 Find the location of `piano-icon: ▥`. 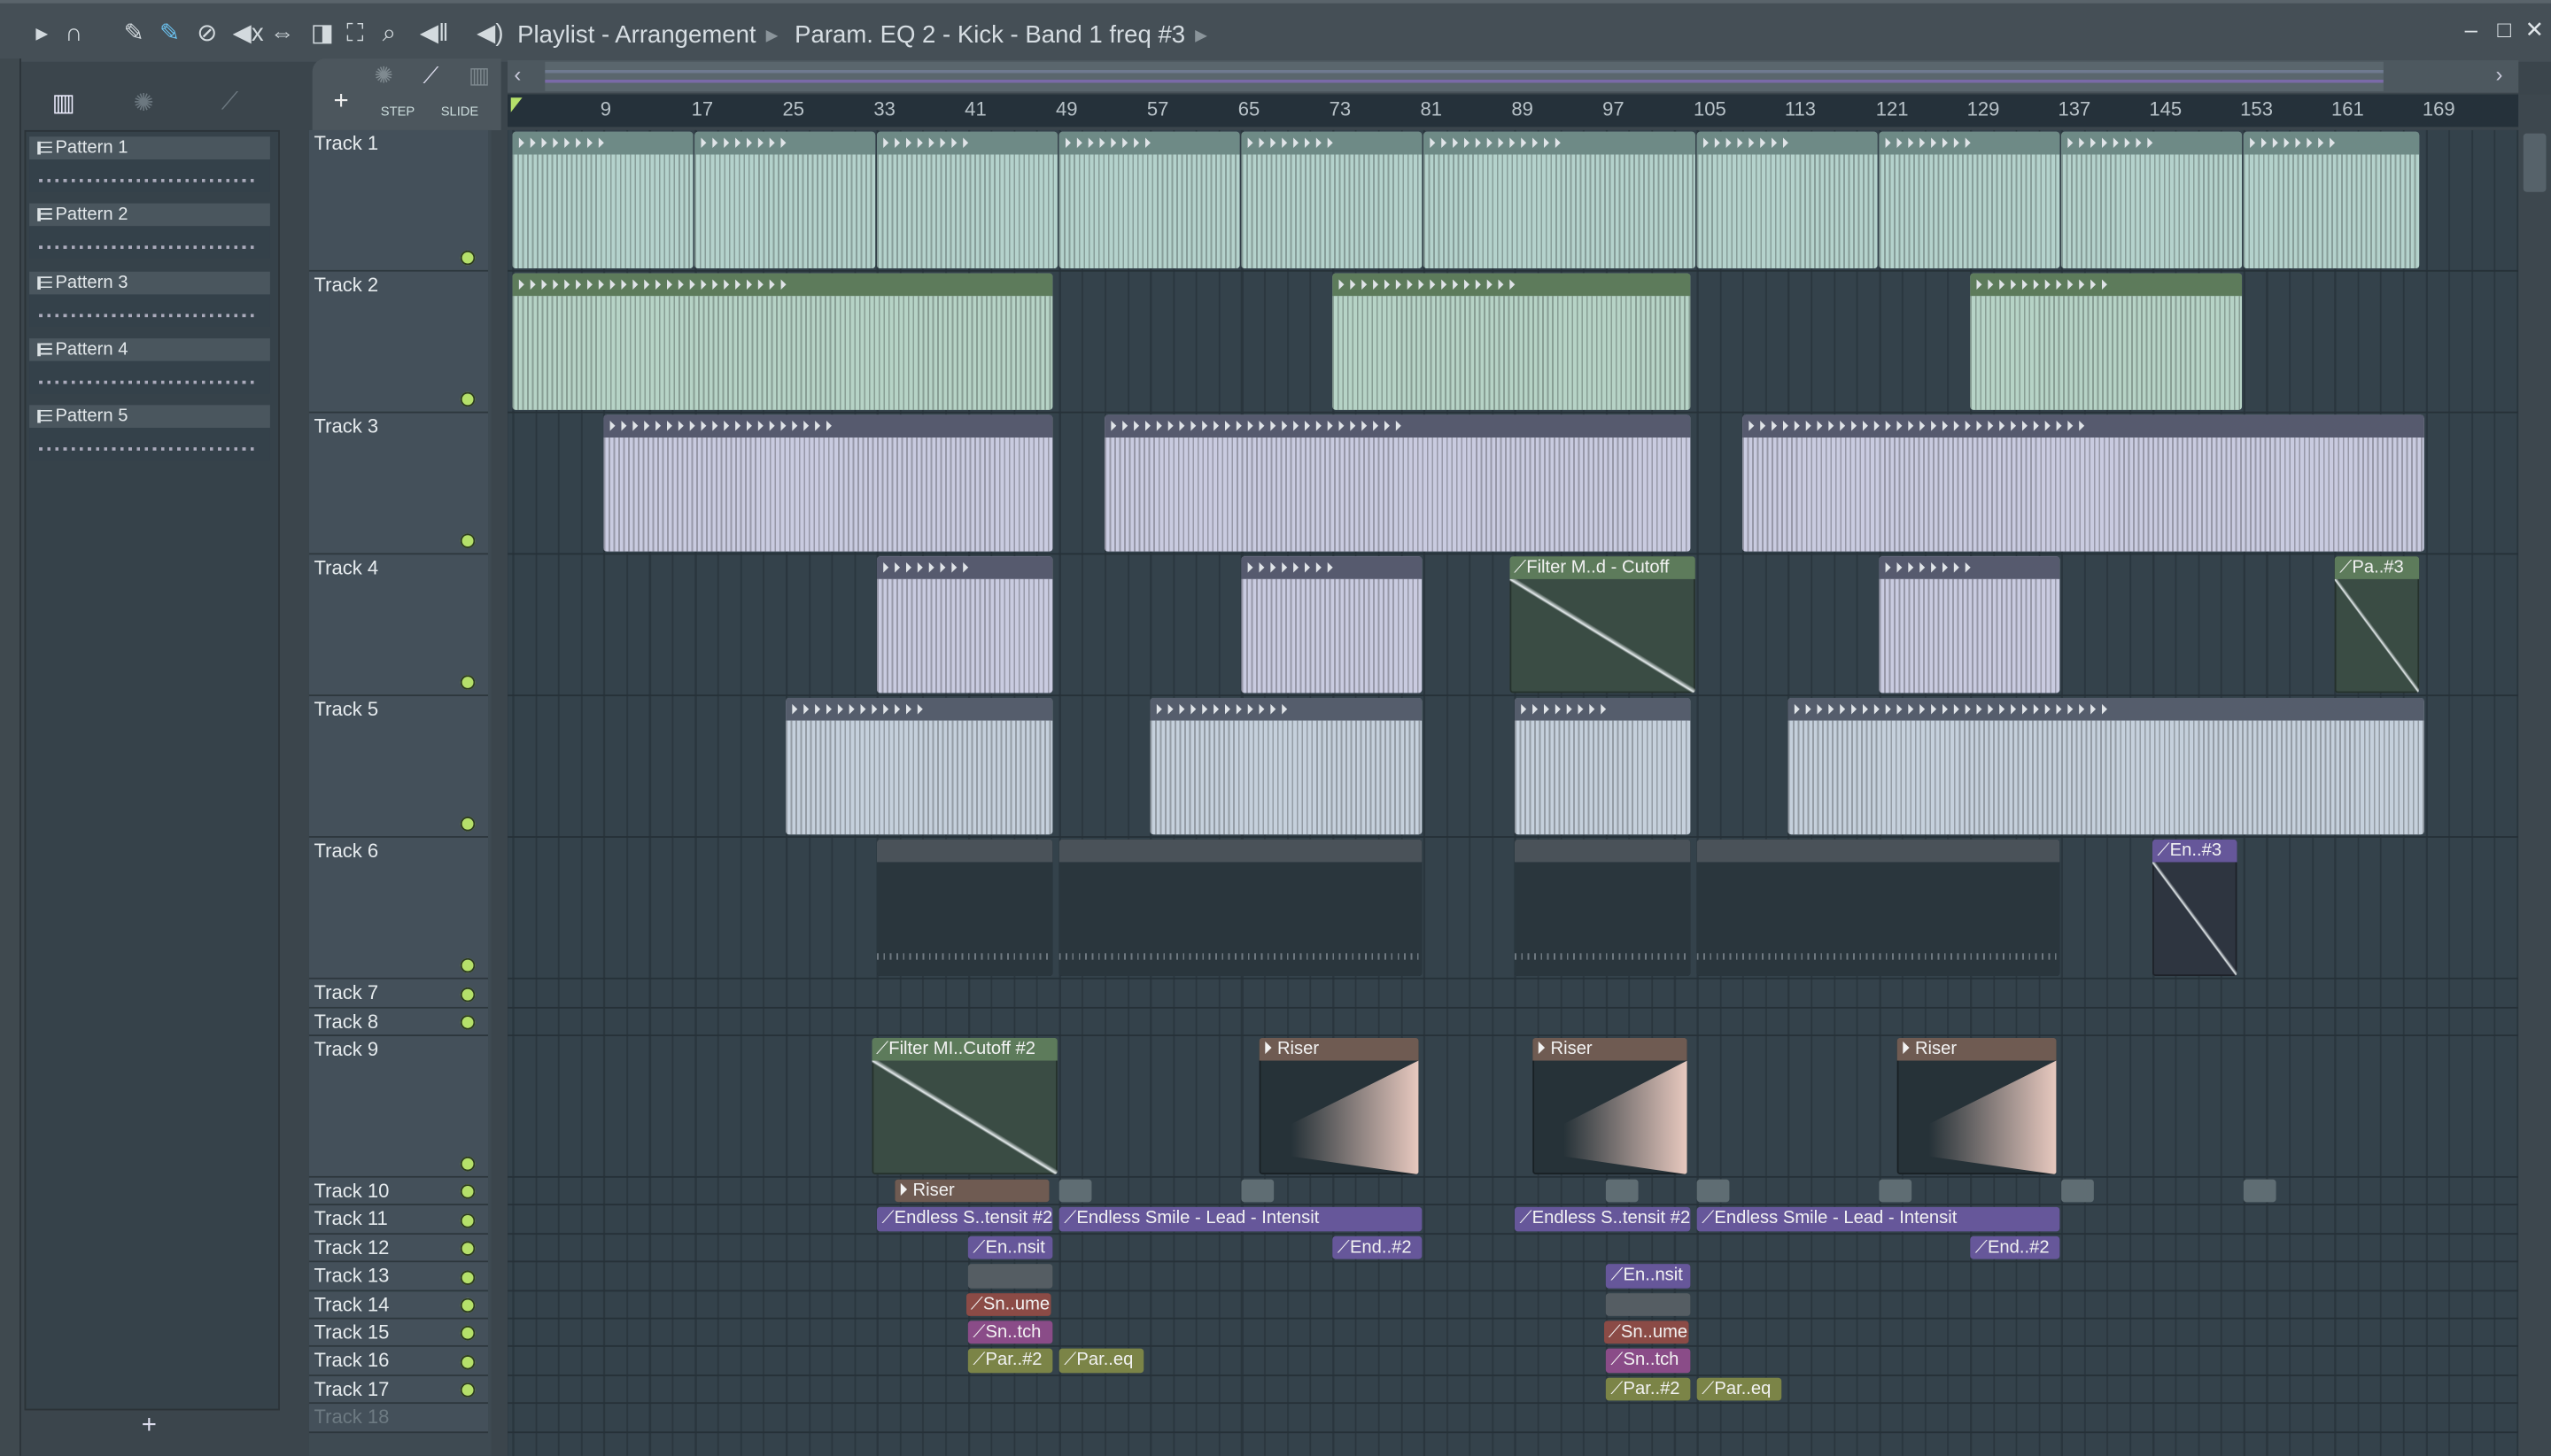

piano-icon: ▥ is located at coordinates (479, 76).